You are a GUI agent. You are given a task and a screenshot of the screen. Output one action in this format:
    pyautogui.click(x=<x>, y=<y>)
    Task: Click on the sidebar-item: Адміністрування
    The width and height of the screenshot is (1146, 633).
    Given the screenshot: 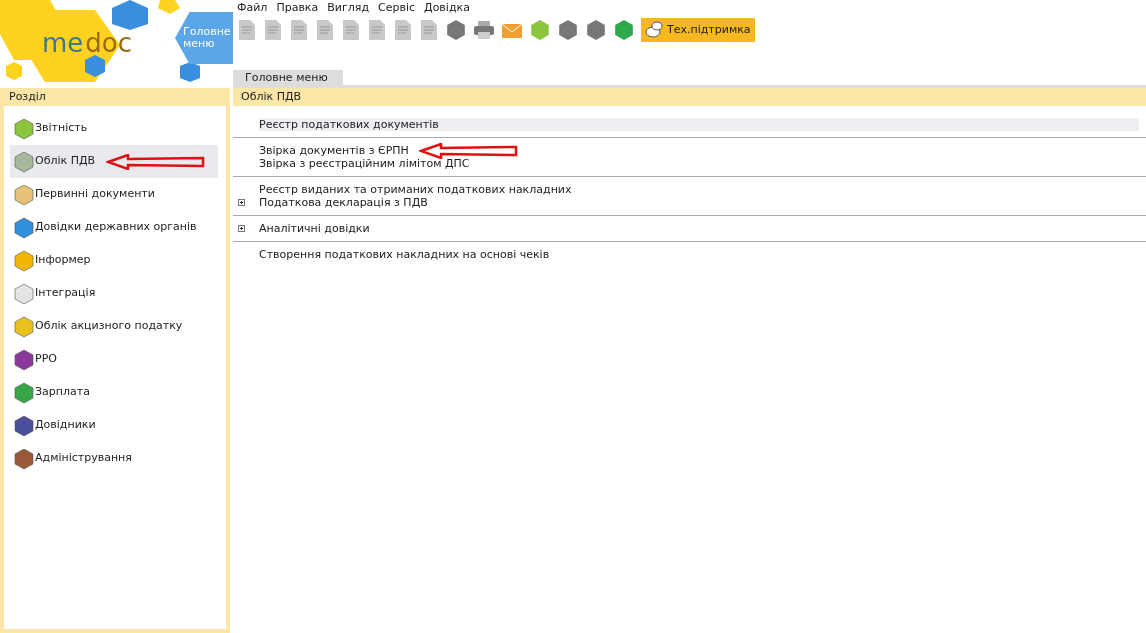 What is the action you would take?
    pyautogui.click(x=114, y=458)
    